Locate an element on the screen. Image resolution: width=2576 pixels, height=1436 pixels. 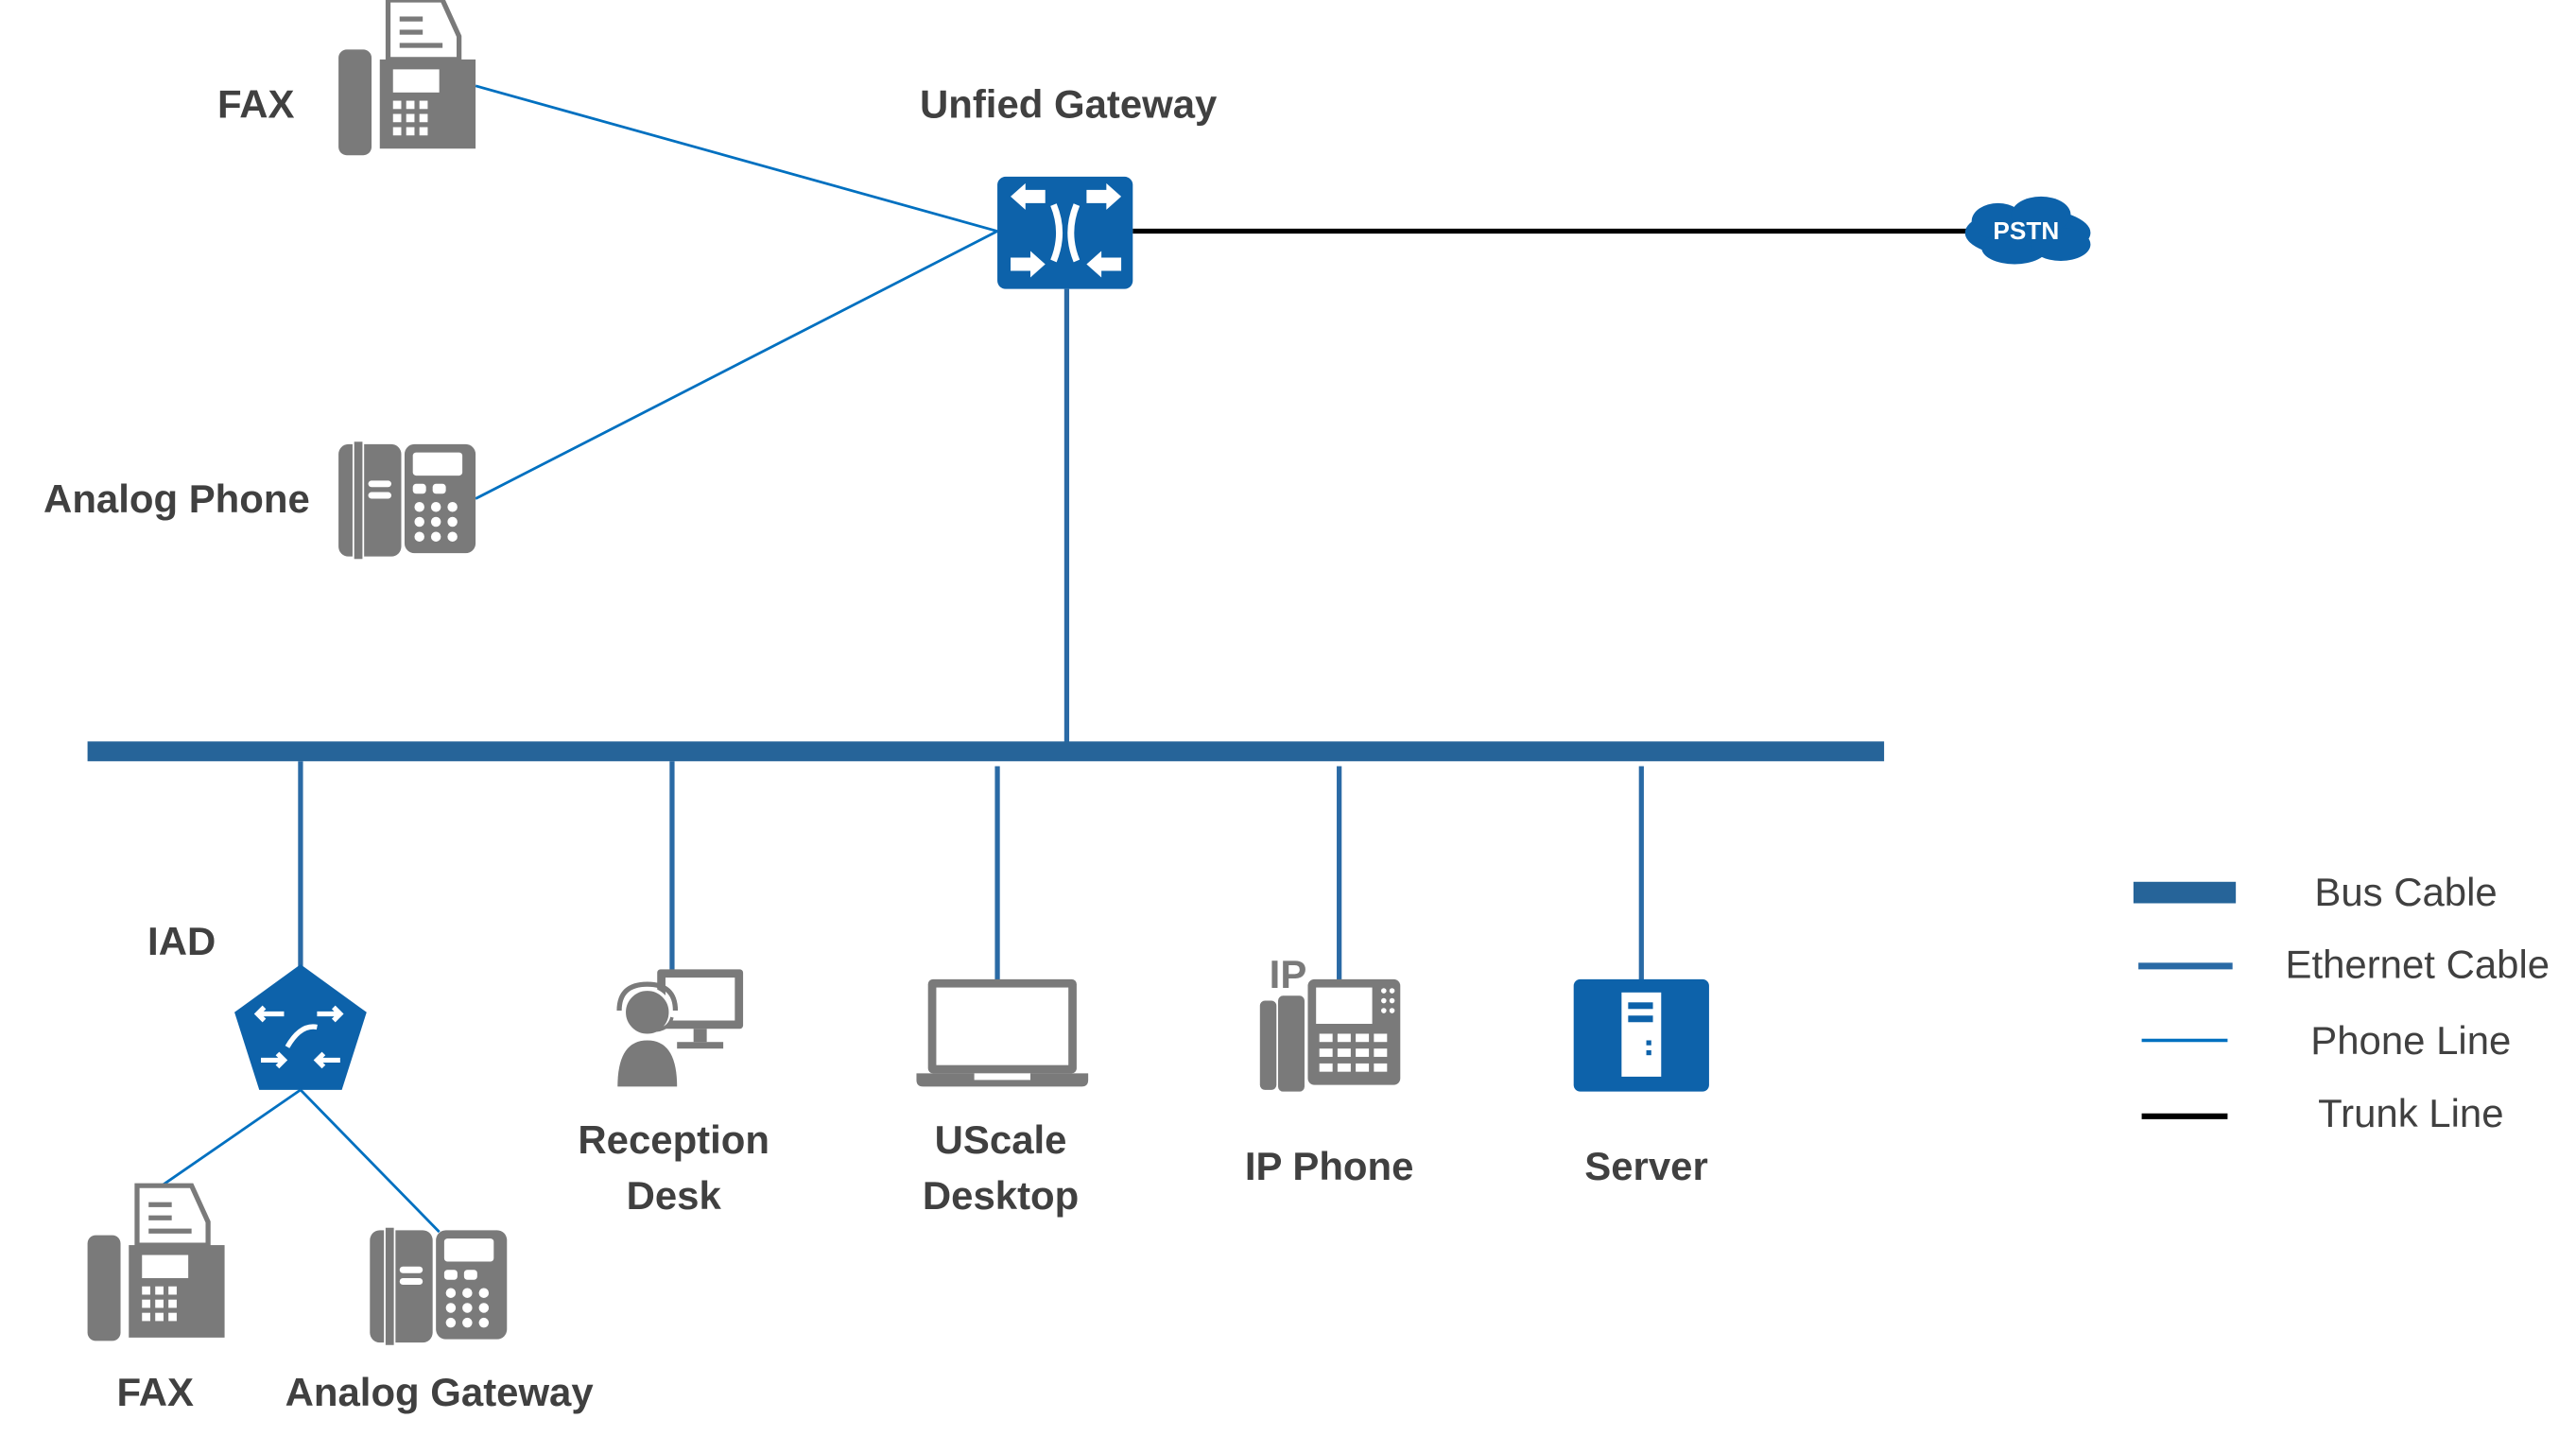
server-label: Server is located at coordinates (1645, 1166).